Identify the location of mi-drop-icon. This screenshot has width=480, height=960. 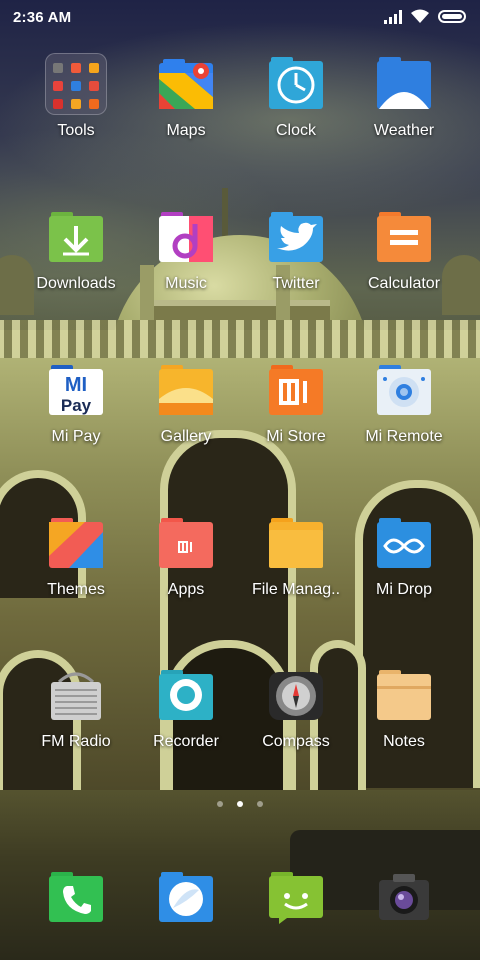
(404, 543).